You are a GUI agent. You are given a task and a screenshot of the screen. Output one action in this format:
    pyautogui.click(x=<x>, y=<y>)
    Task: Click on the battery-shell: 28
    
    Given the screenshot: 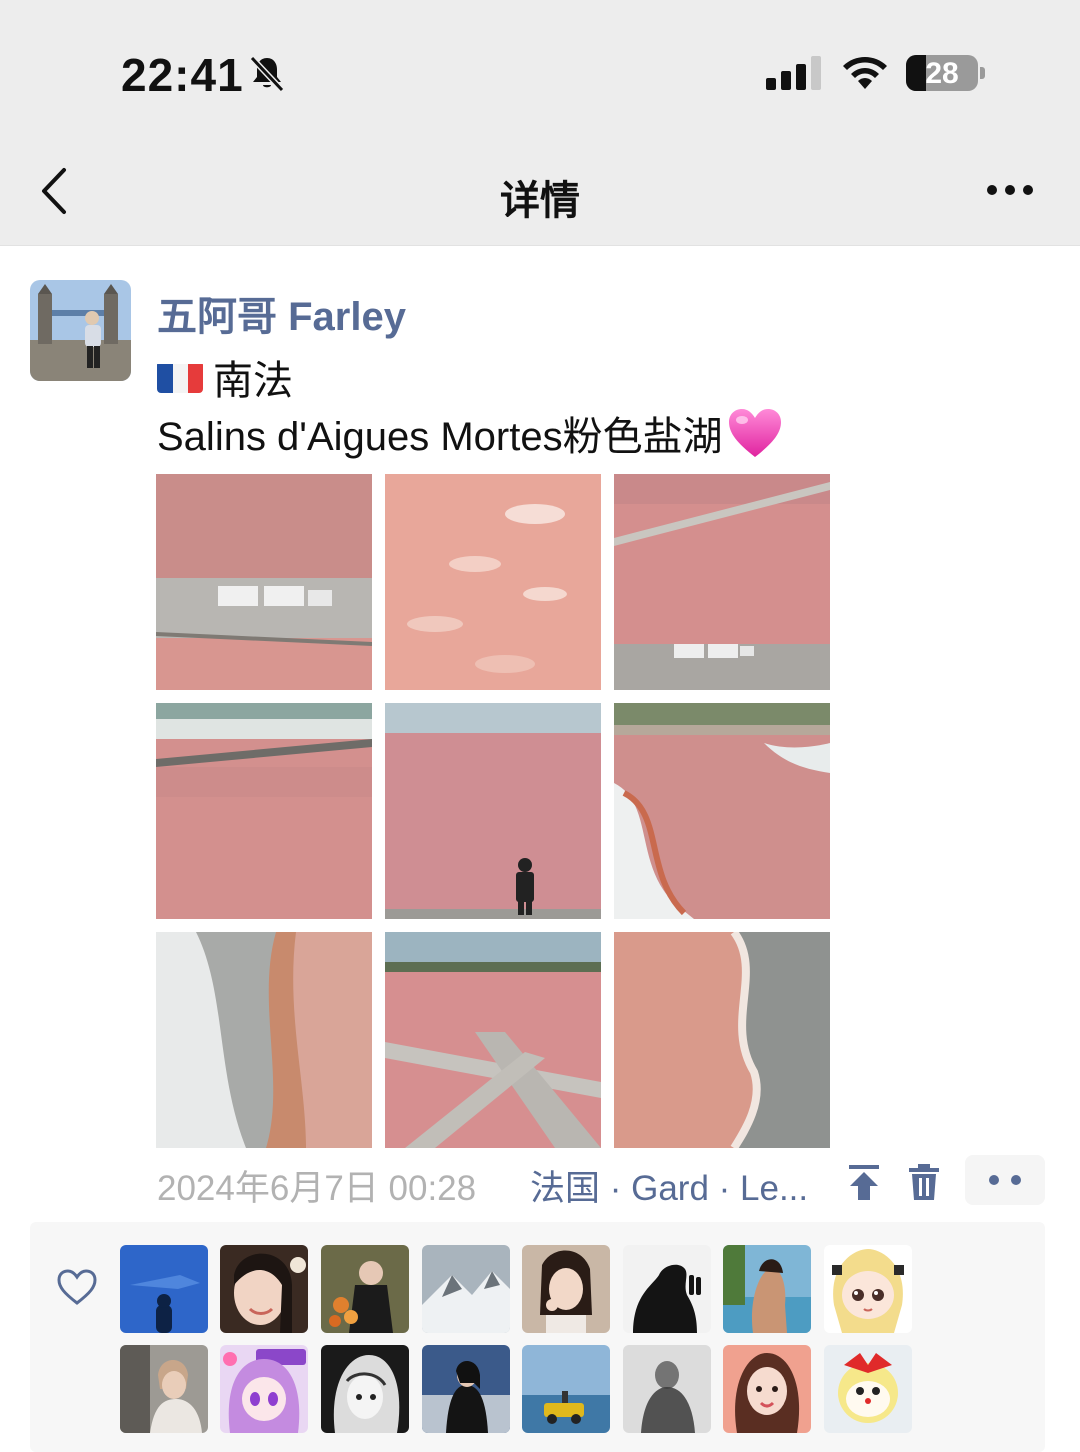 What is the action you would take?
    pyautogui.click(x=942, y=73)
    